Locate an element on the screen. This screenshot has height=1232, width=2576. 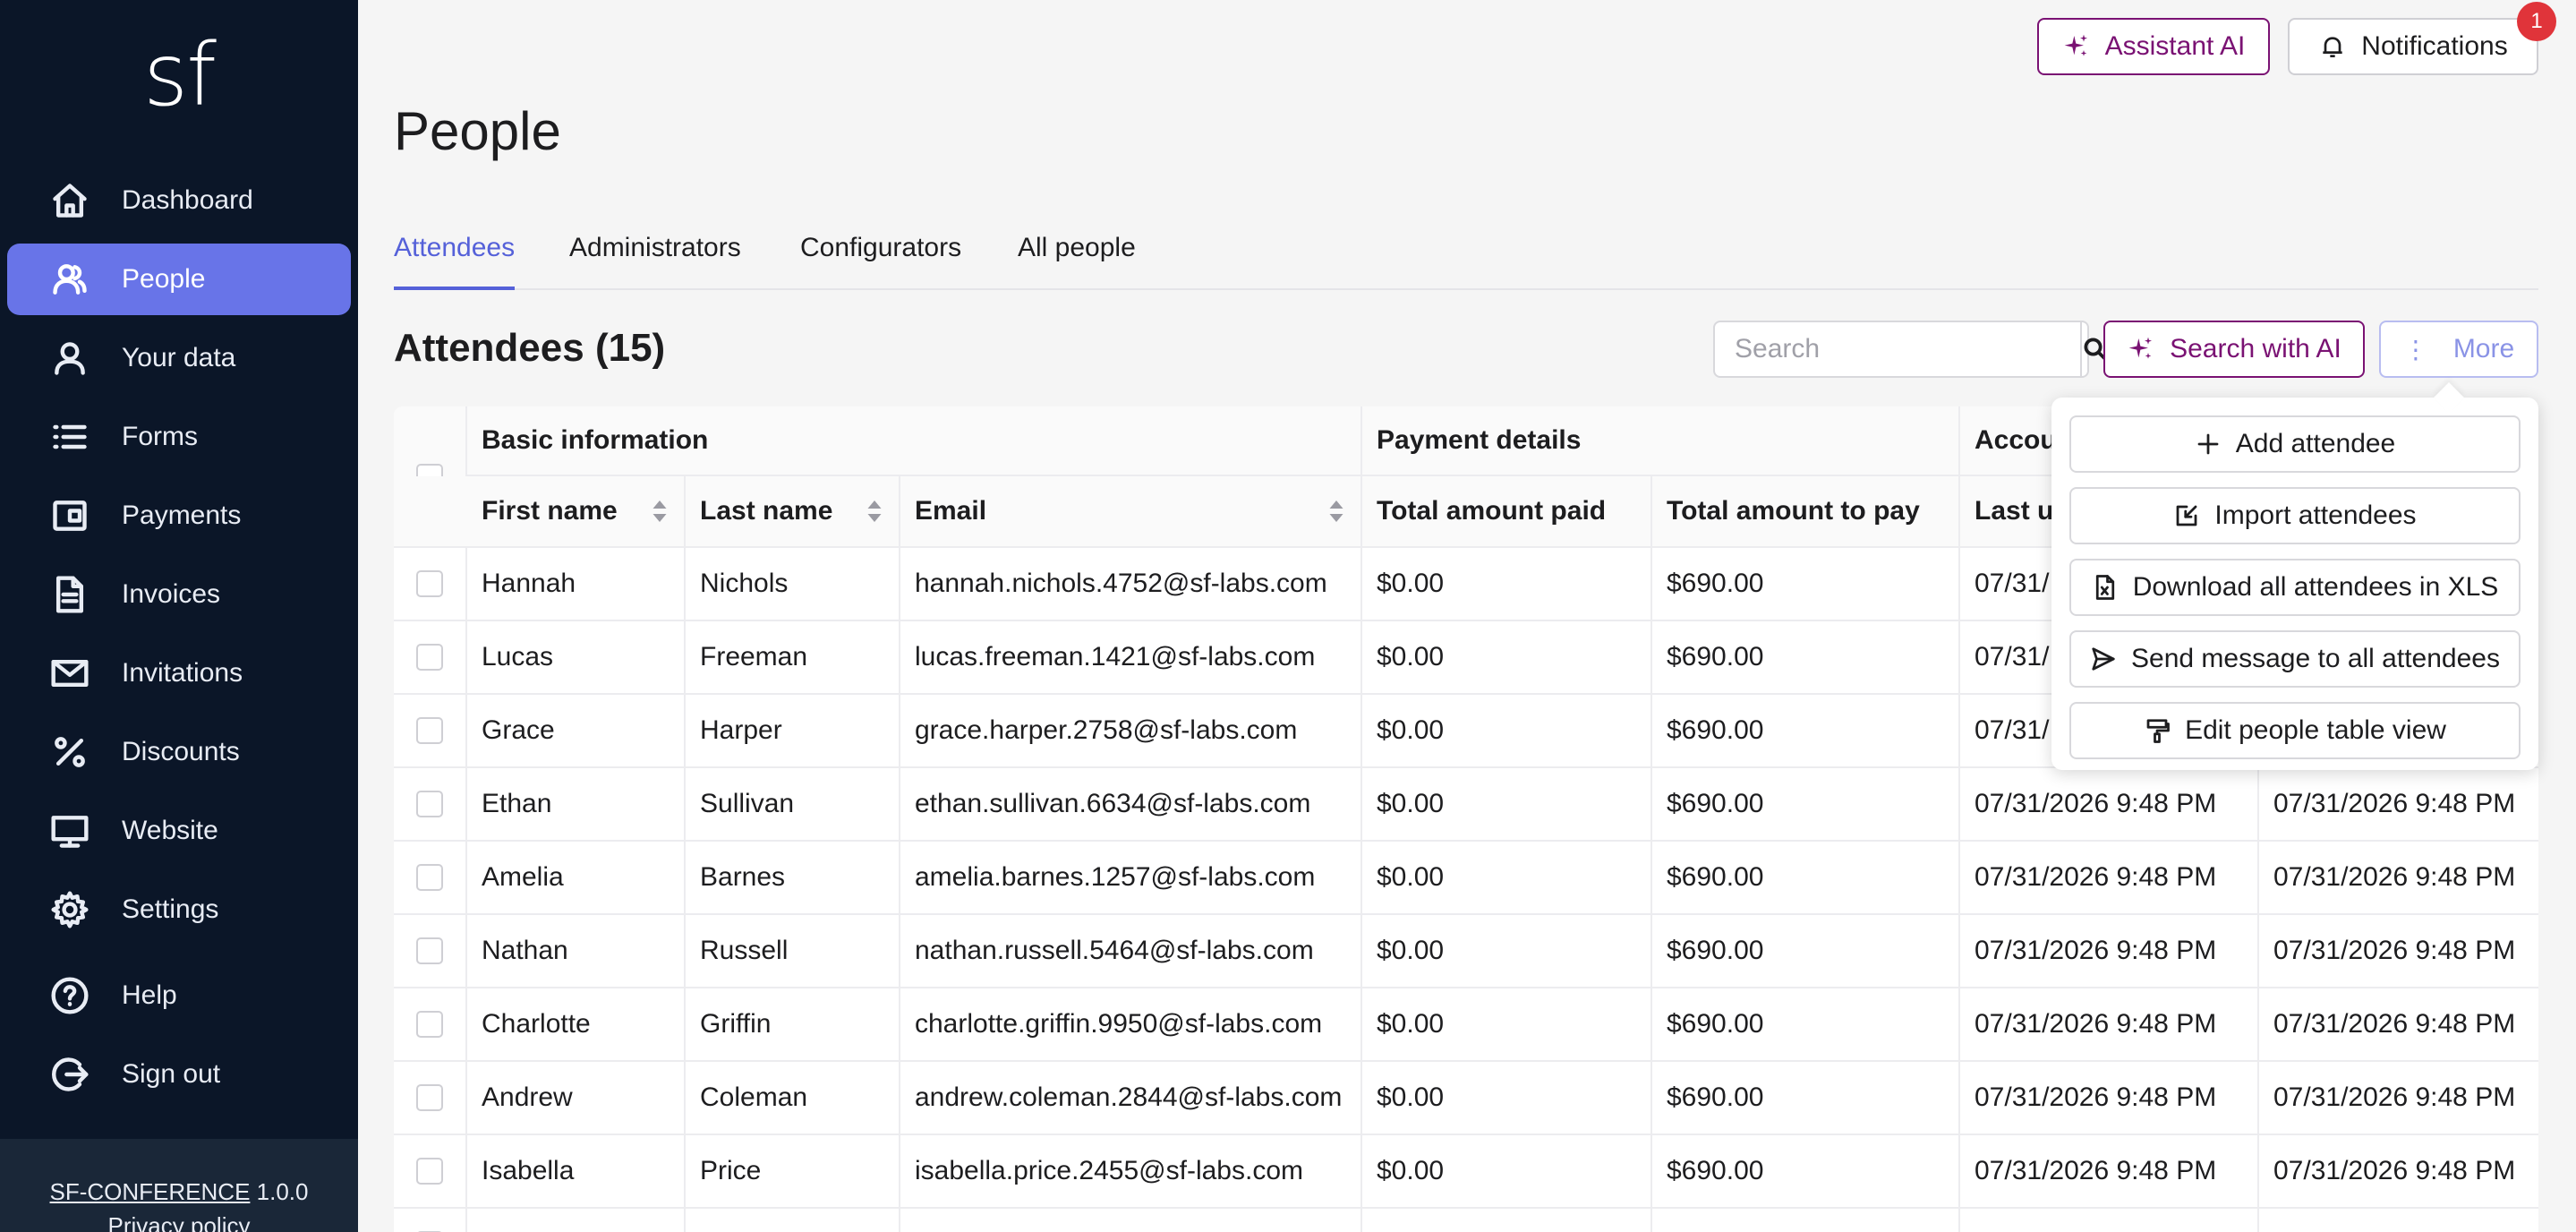
sidebar-item-dashboard: Dashboard is located at coordinates (179, 200).